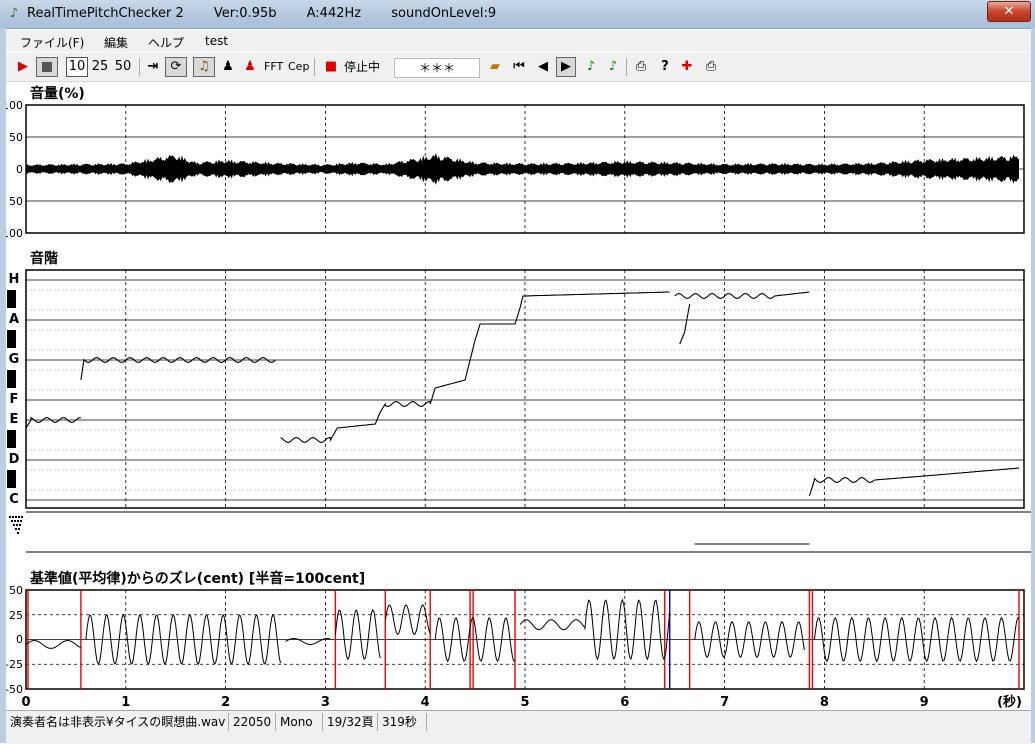 This screenshot has height=744, width=1035. Describe the element at coordinates (437, 68) in the screenshot. I see `status-field: ＊＊＊` at that location.